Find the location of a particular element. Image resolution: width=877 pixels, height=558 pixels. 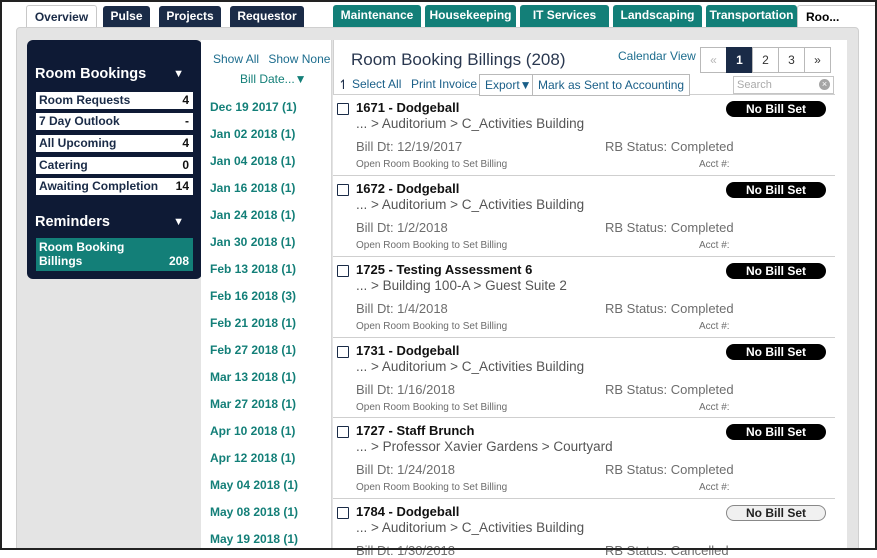

show-all-link: Show All is located at coordinates (236, 59).